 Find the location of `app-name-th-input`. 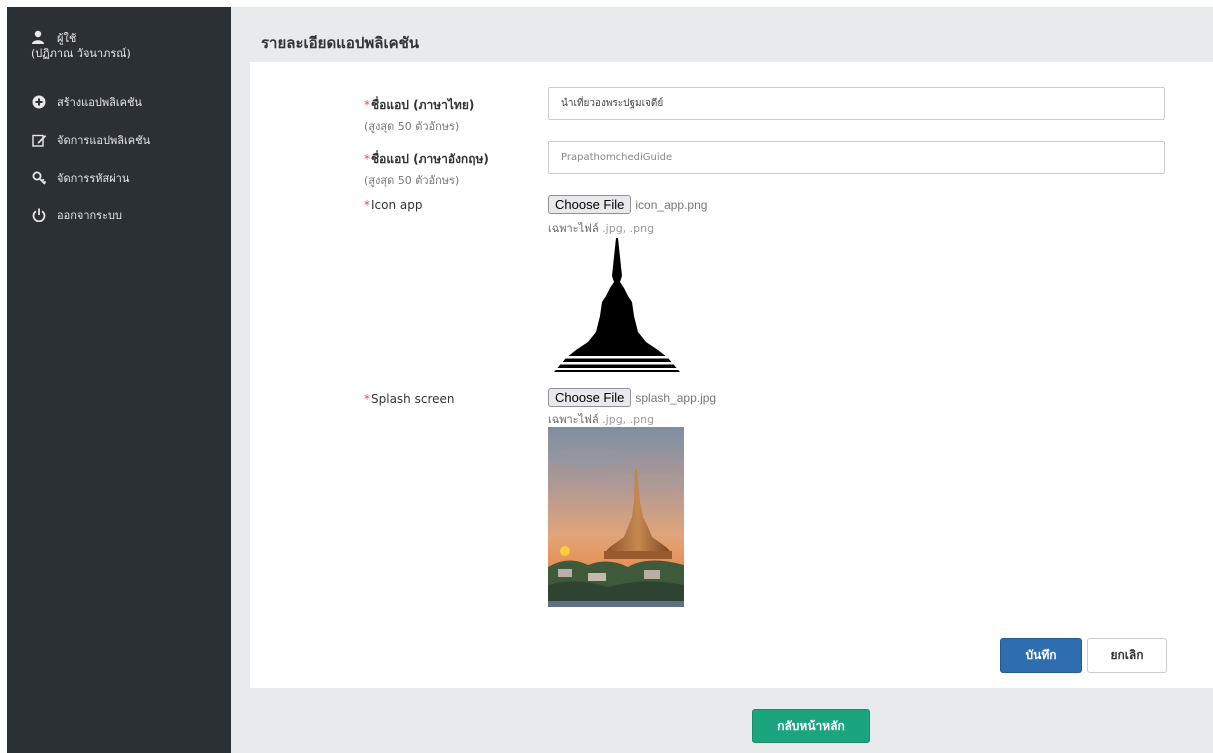

app-name-th-input is located at coordinates (856, 103).